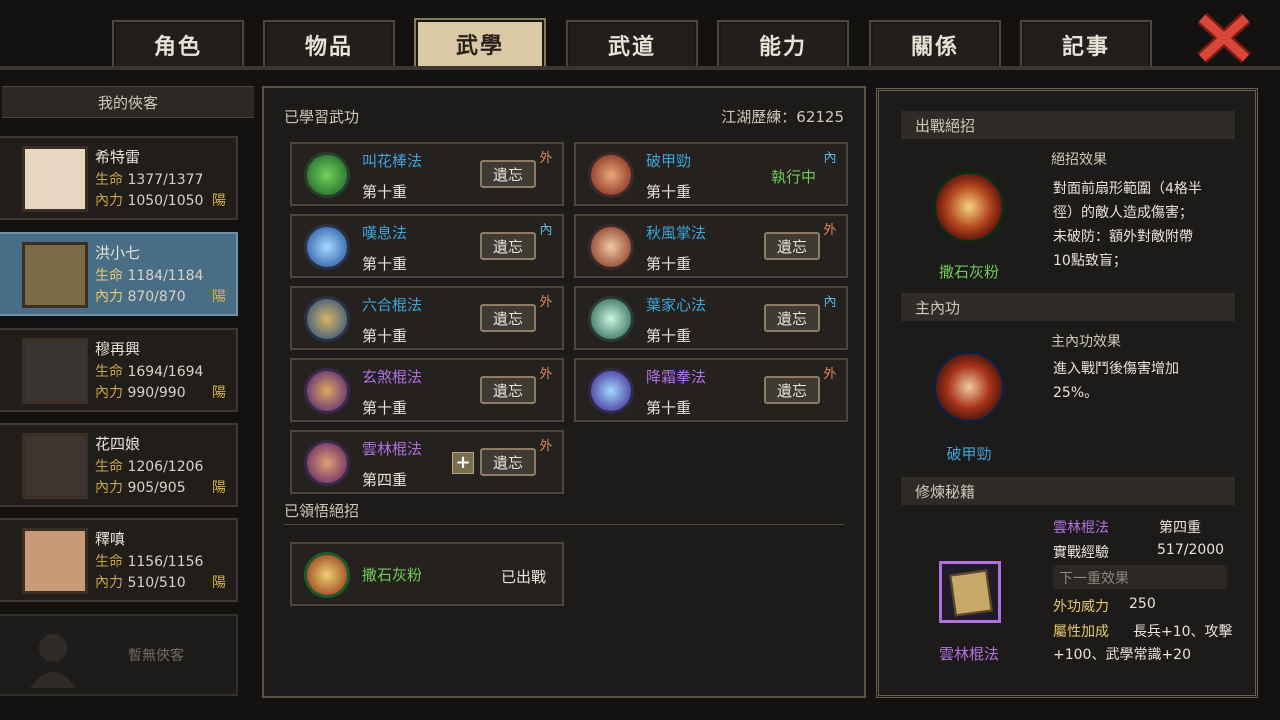 The height and width of the screenshot is (720, 1280). I want to click on hero-mp: 內力 990/990, so click(140, 393).